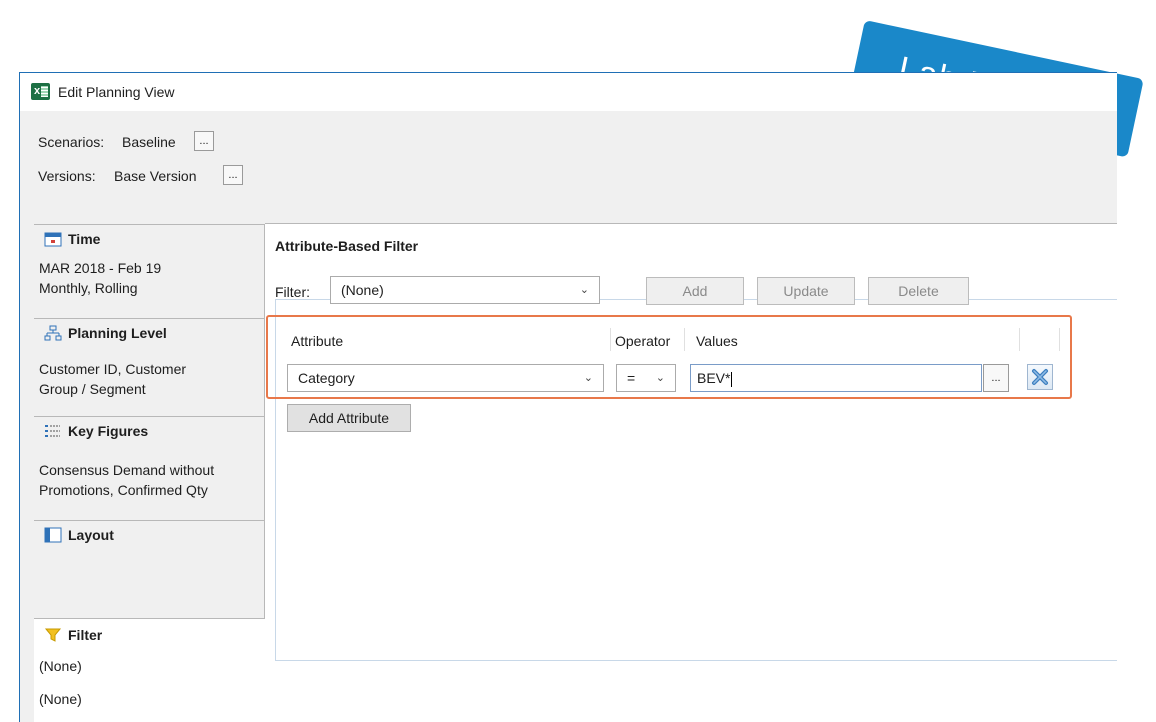 This screenshot has width=1156, height=722. Describe the element at coordinates (362, 290) in the screenshot. I see `filter-dropdown-value: (None)` at that location.